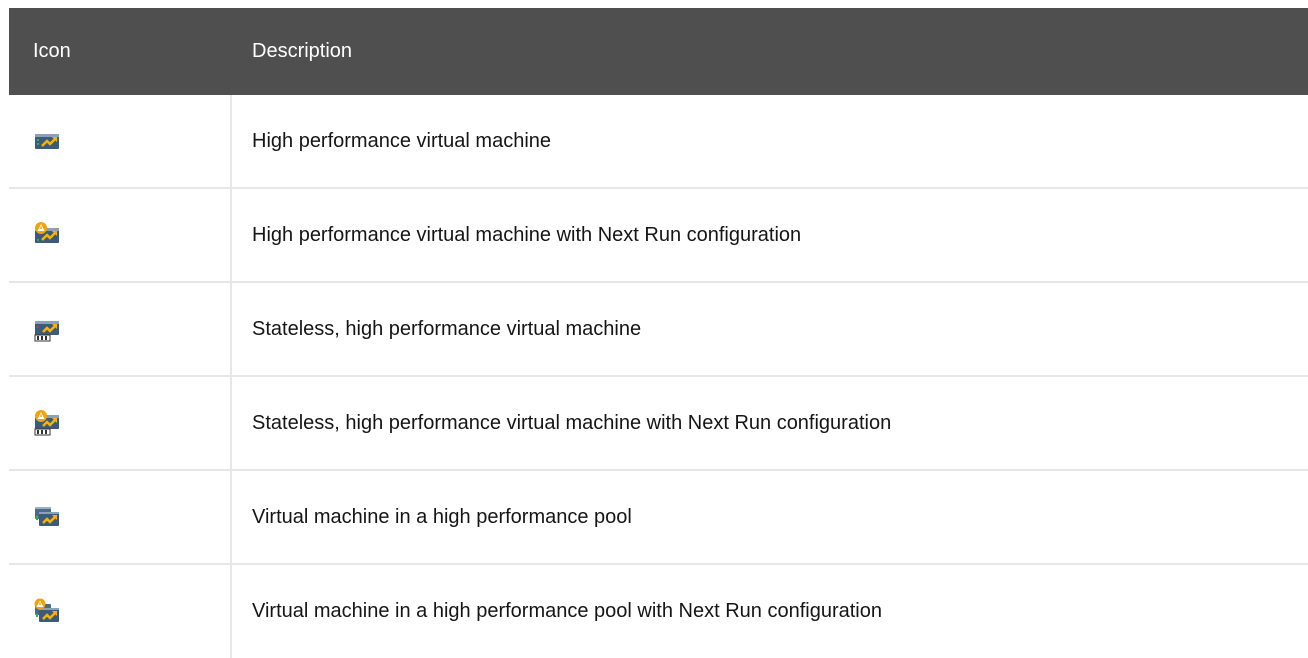  What do you see at coordinates (52, 51) in the screenshot?
I see `header-icon: Icon` at bounding box center [52, 51].